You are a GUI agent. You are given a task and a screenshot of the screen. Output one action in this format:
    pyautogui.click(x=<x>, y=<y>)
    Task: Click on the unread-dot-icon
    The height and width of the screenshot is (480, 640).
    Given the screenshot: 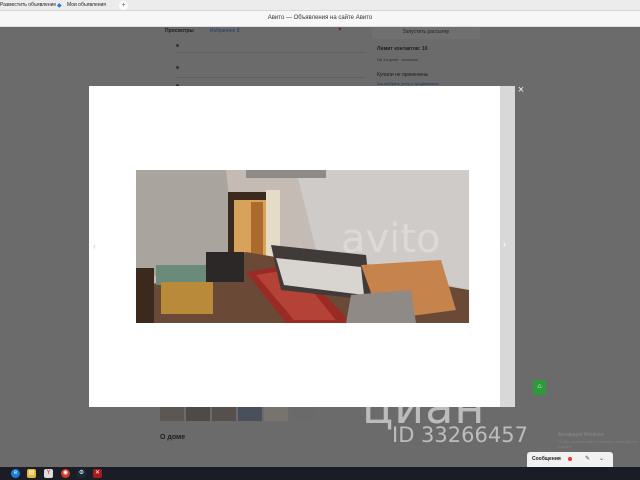 What is the action you would take?
    pyautogui.click(x=570, y=459)
    